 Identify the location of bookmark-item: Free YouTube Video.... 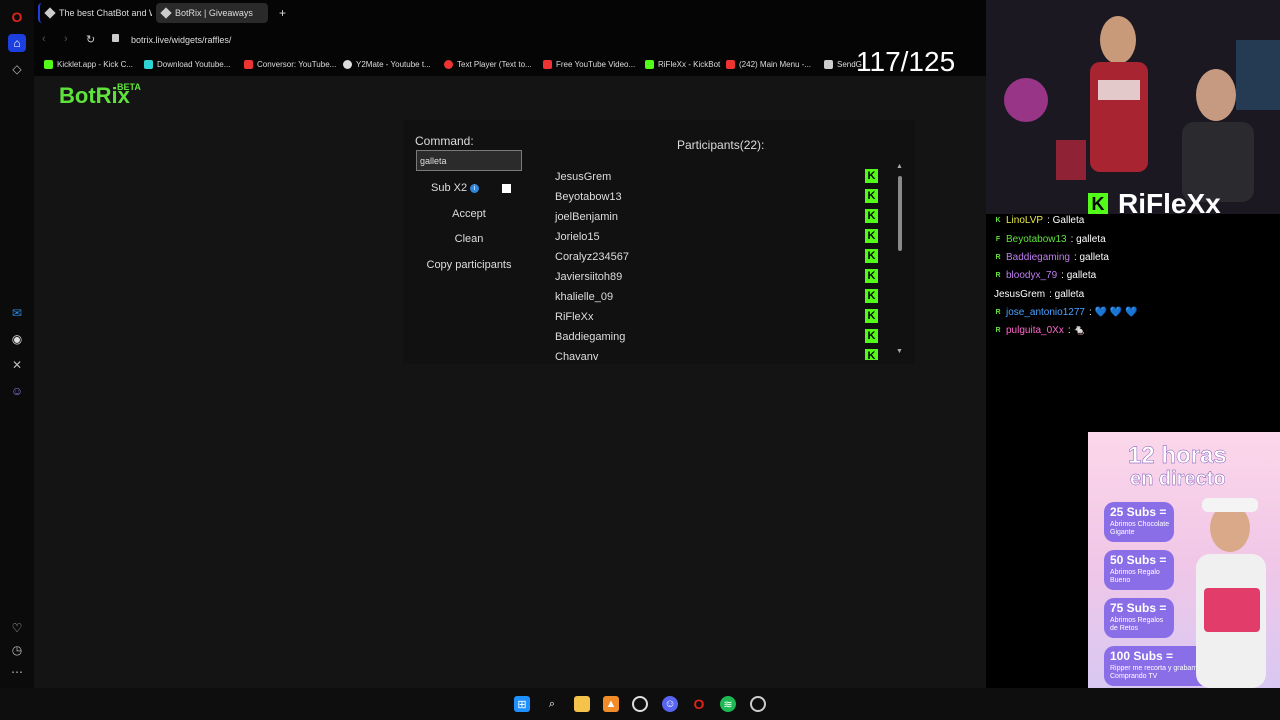
(589, 64).